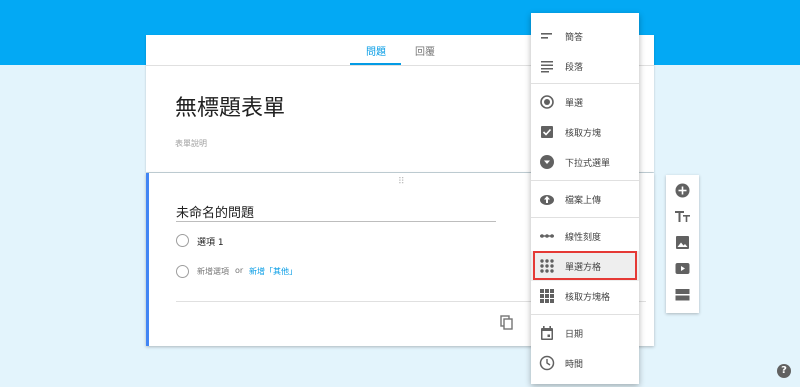 The height and width of the screenshot is (387, 800). Describe the element at coordinates (585, 265) in the screenshot. I see `selection-highlight` at that location.